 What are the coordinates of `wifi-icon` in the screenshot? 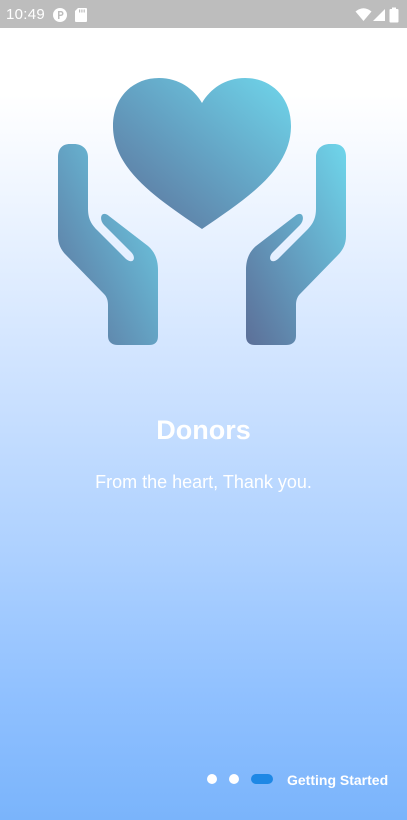 It's located at (363, 14).